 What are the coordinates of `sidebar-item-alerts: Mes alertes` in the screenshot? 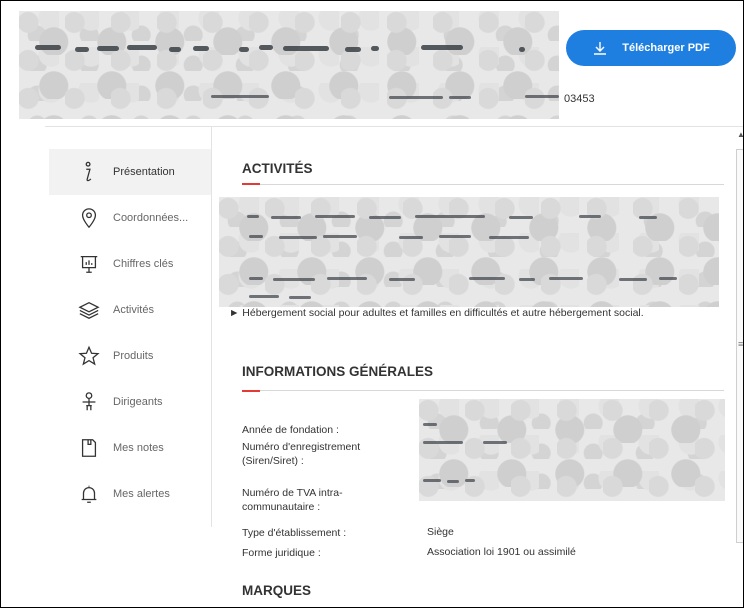 It's located at (130, 494).